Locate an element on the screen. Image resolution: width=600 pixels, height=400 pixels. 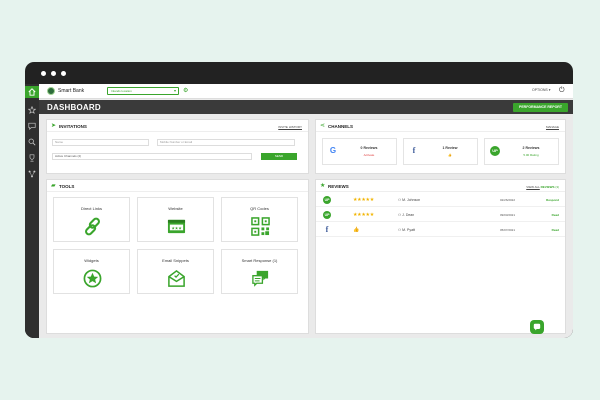
location-select-value: Inlands location is located at coordinates (121, 91).